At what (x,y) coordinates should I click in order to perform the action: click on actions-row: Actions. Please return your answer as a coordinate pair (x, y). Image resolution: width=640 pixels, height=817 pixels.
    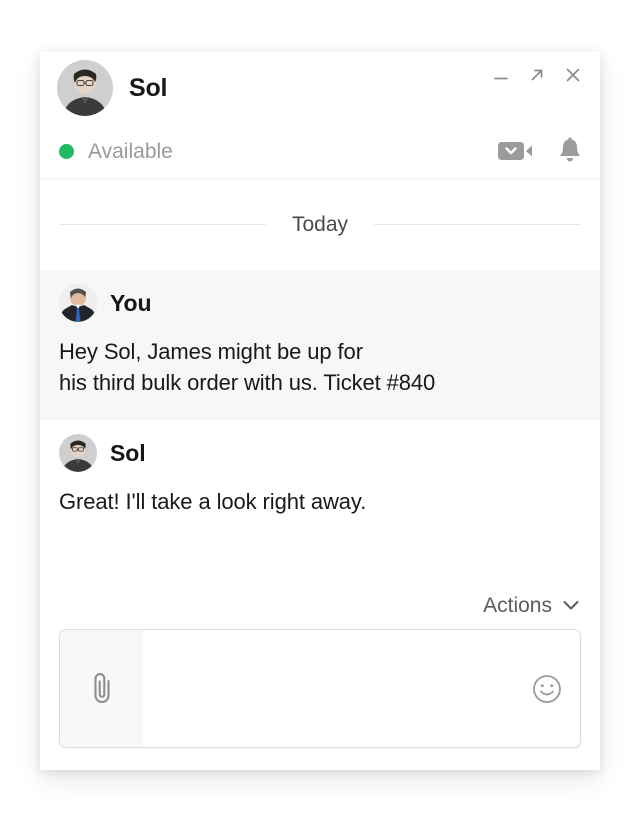
    Looking at the image, I should click on (320, 605).